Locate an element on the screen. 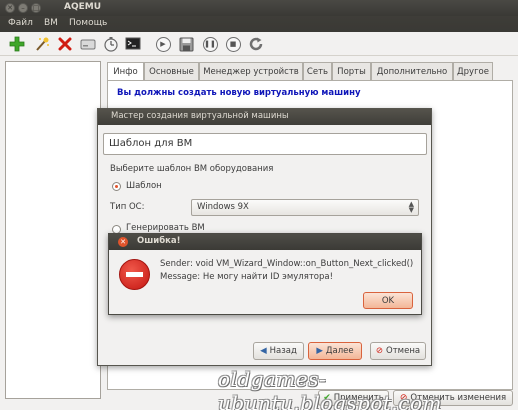 The width and height of the screenshot is (518, 410). select-template-label: Выберите шаблон ВМ оборудования is located at coordinates (192, 169).